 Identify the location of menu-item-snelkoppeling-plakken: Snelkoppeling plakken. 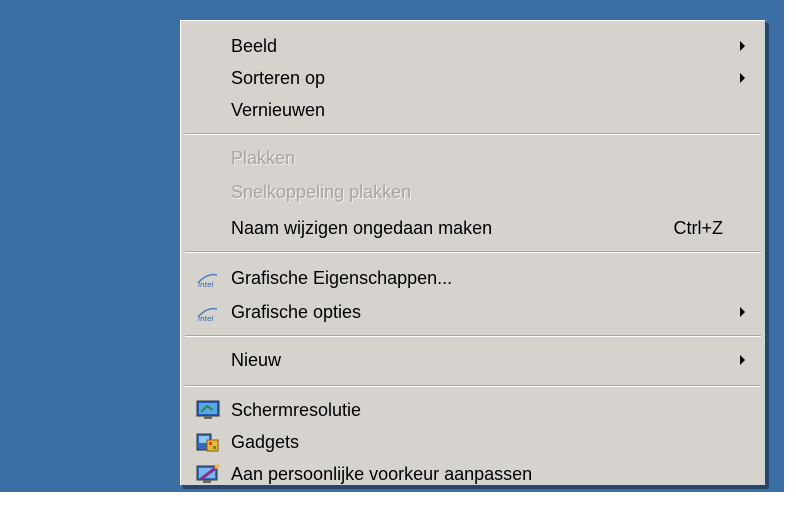
(473, 192).